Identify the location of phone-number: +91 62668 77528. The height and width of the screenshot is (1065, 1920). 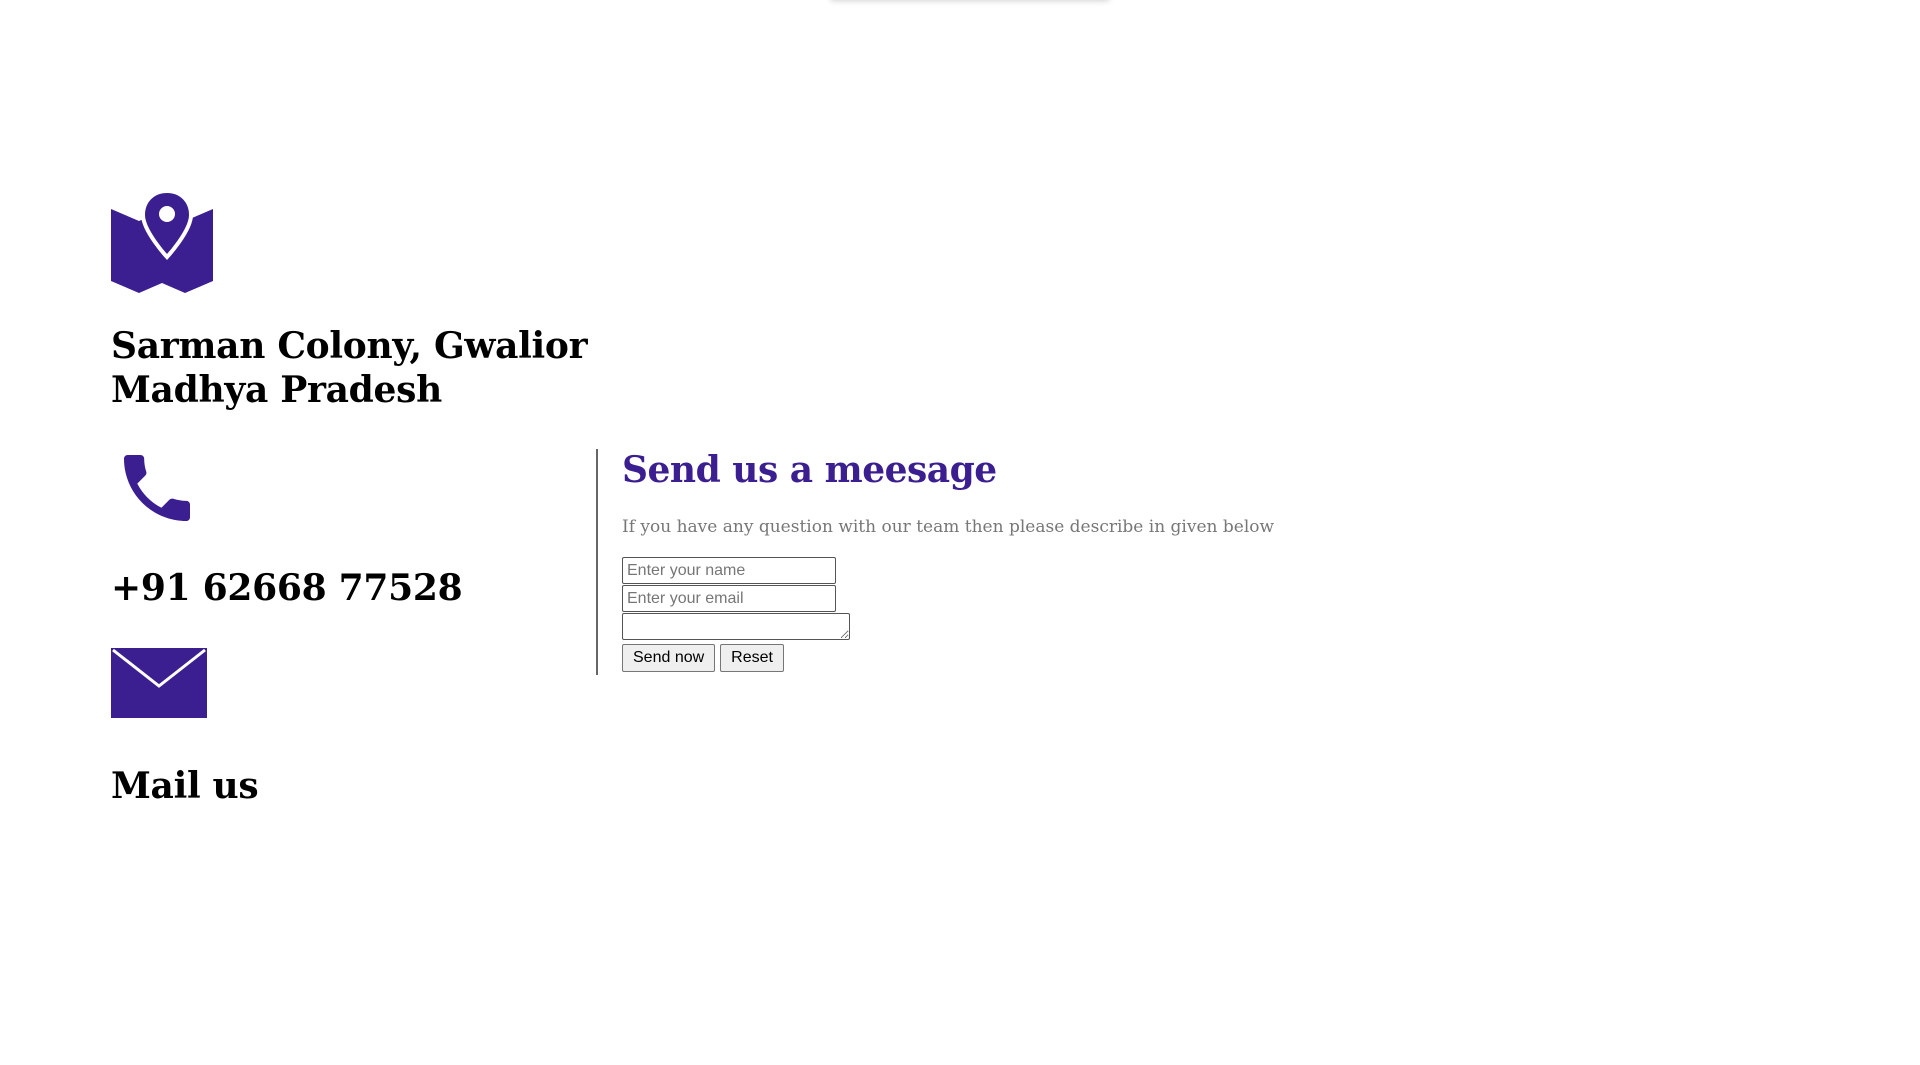
(287, 588).